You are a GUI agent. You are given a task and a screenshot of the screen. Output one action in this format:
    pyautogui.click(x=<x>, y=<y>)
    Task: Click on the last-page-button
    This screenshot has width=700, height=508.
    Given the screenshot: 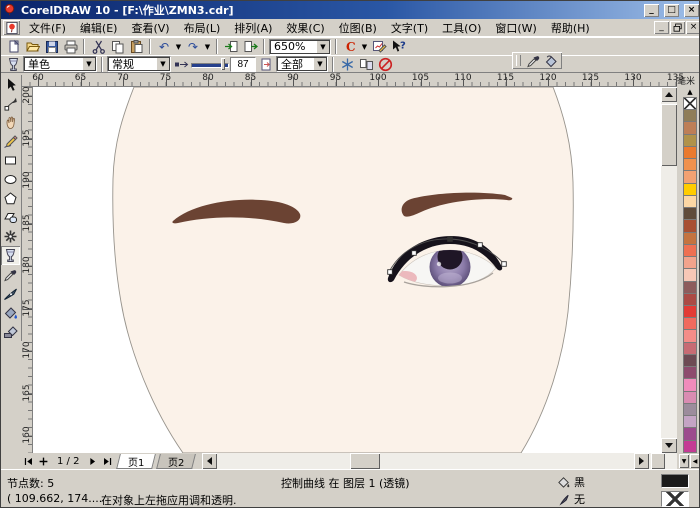 What is the action you would take?
    pyautogui.click(x=107, y=461)
    